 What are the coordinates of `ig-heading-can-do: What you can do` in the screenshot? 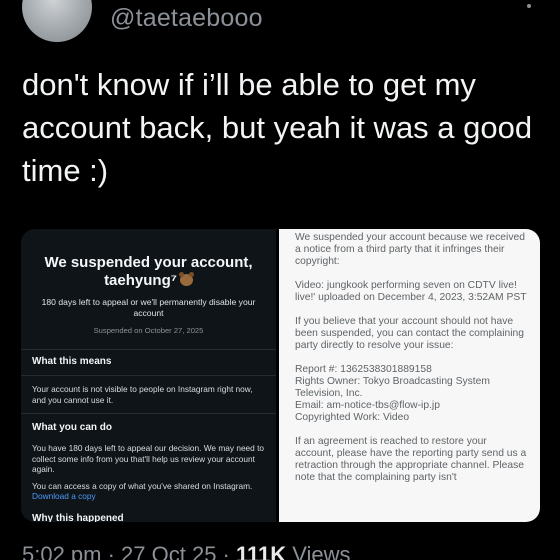 It's located at (72, 427).